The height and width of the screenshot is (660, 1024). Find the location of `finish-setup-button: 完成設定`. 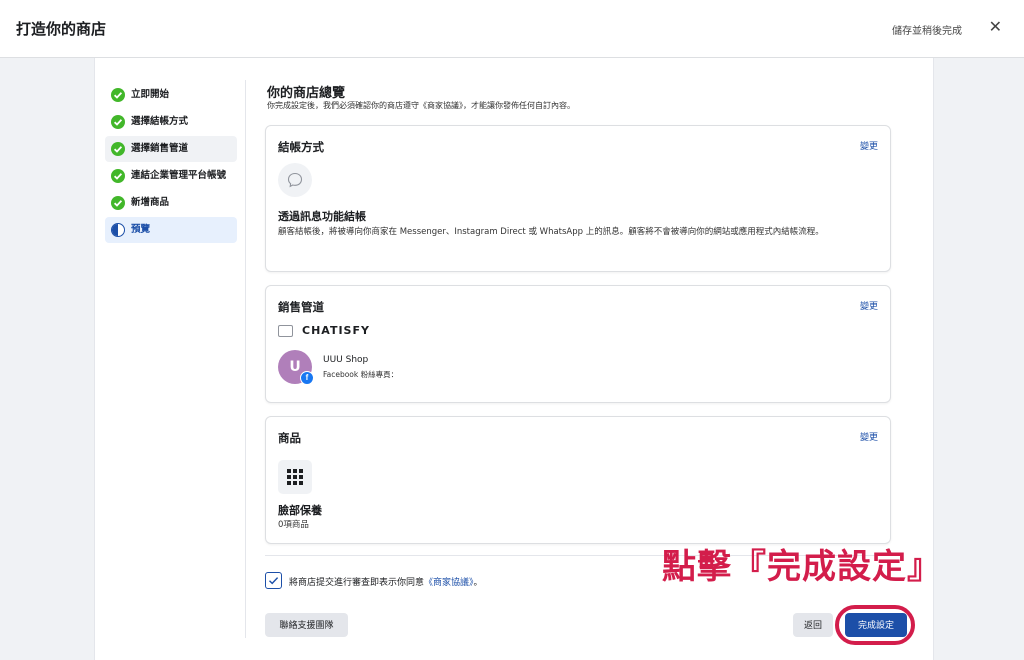

finish-setup-button: 完成設定 is located at coordinates (876, 625).